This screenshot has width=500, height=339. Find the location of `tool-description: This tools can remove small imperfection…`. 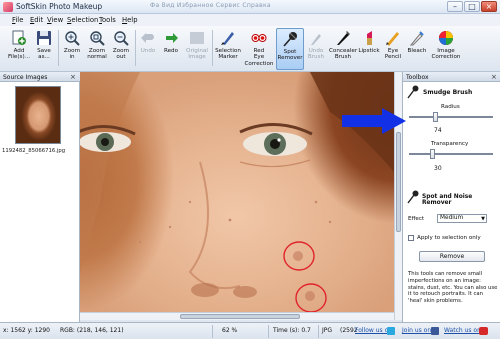

tool-description: This tools can remove small imperfection… is located at coordinates (453, 288).